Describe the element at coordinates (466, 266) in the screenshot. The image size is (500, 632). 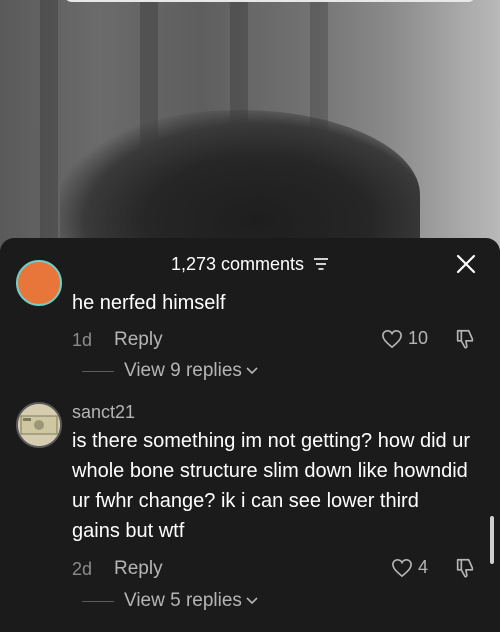
I see `close-icon` at that location.